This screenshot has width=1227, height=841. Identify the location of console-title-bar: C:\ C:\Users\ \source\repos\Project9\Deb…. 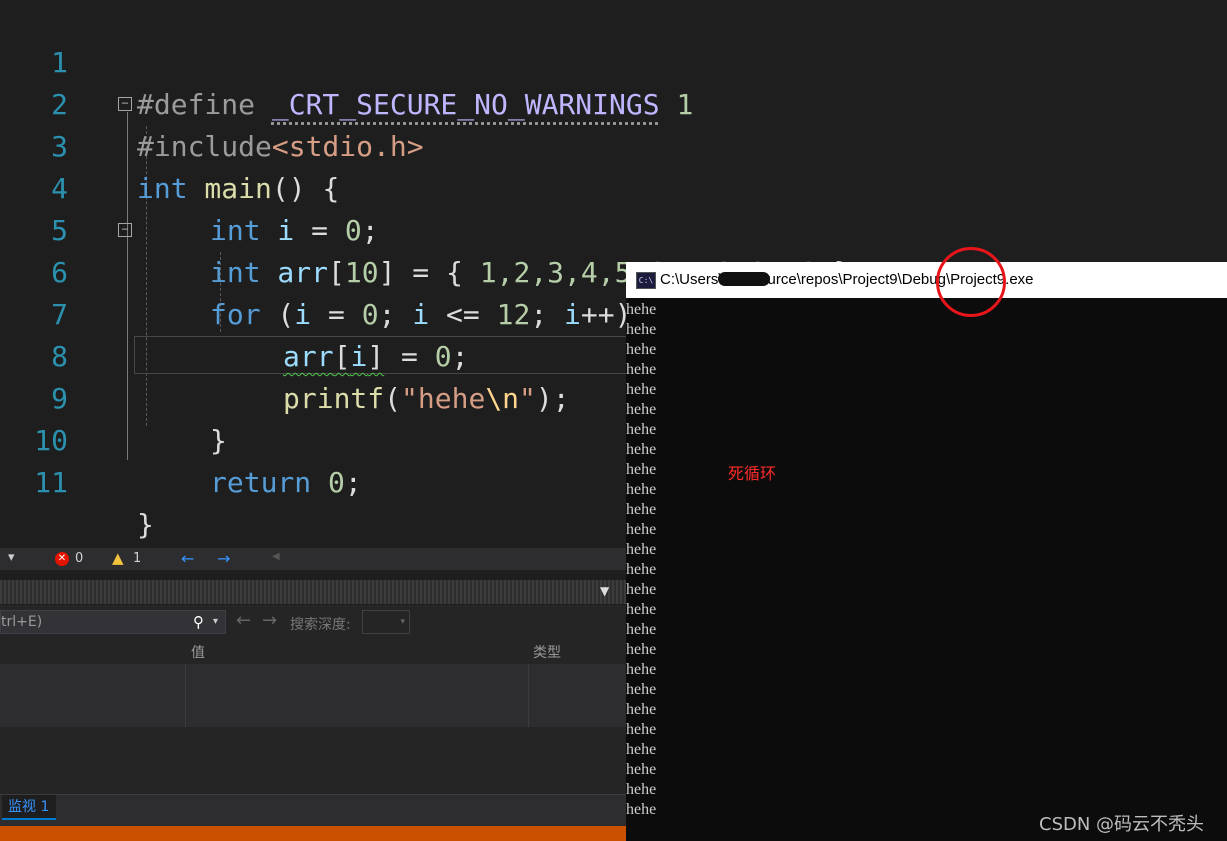
(926, 280).